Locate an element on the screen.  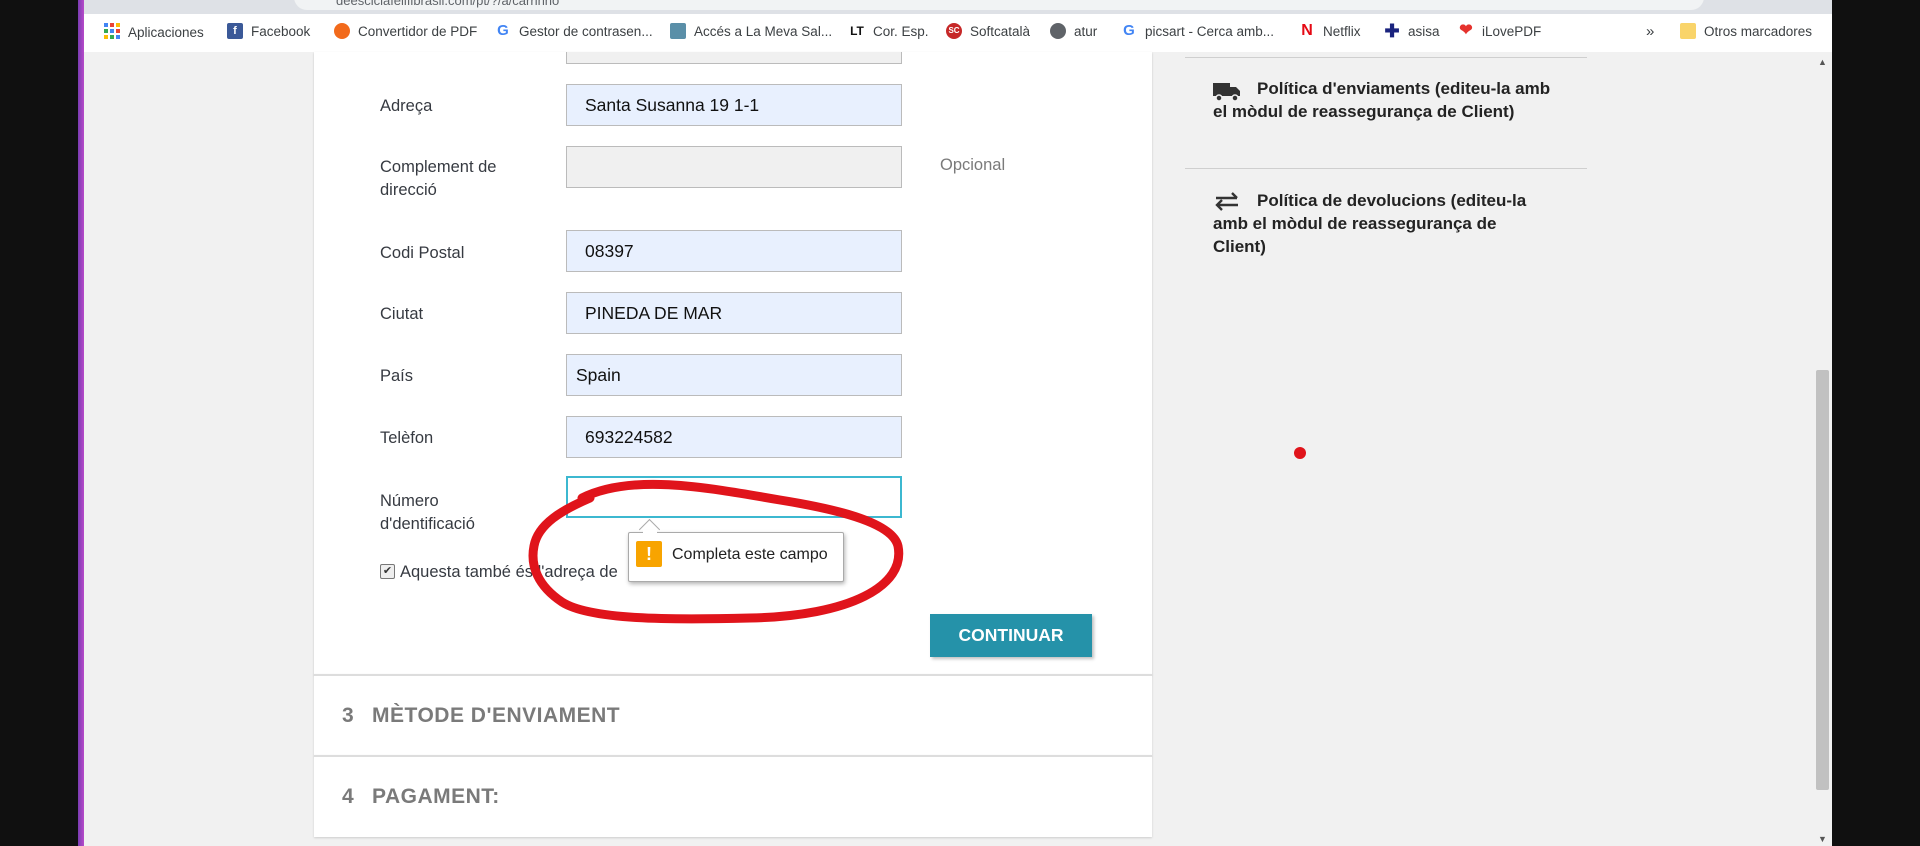
bookmark-asisa: ✚ asisa is located at coordinates (1412, 31).